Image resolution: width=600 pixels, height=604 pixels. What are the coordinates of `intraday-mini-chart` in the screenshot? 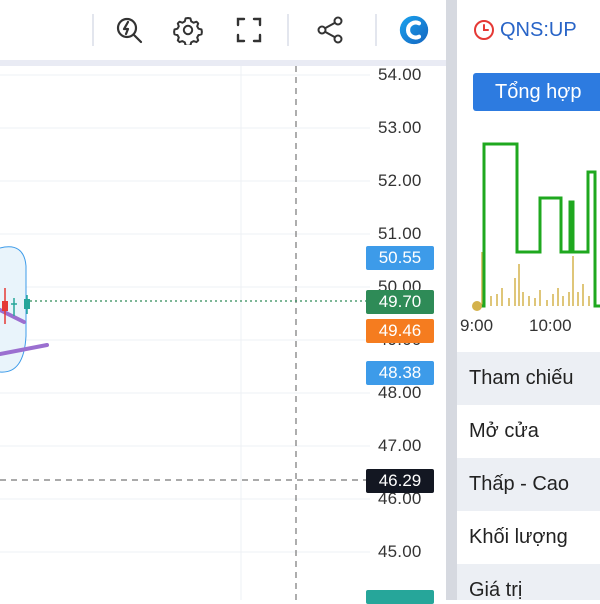 It's located at (536, 226).